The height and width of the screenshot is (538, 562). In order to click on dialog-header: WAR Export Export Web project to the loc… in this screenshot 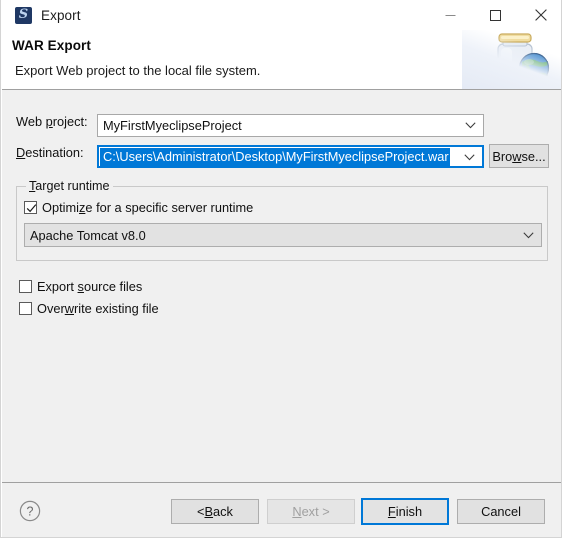, I will do `click(281, 59)`.